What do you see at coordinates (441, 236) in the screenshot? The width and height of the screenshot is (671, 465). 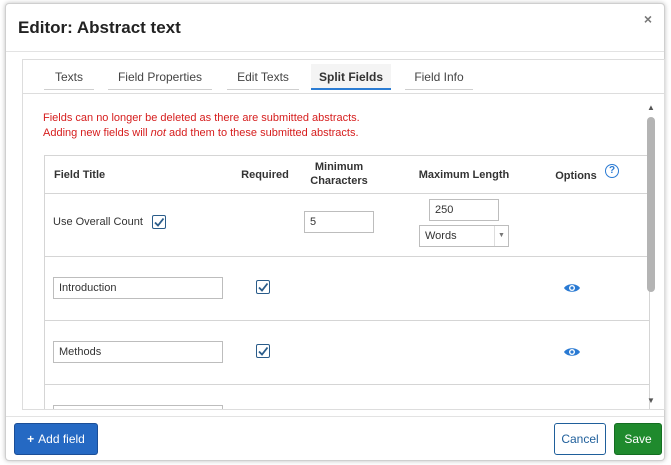 I see `length-unit-value: Words` at bounding box center [441, 236].